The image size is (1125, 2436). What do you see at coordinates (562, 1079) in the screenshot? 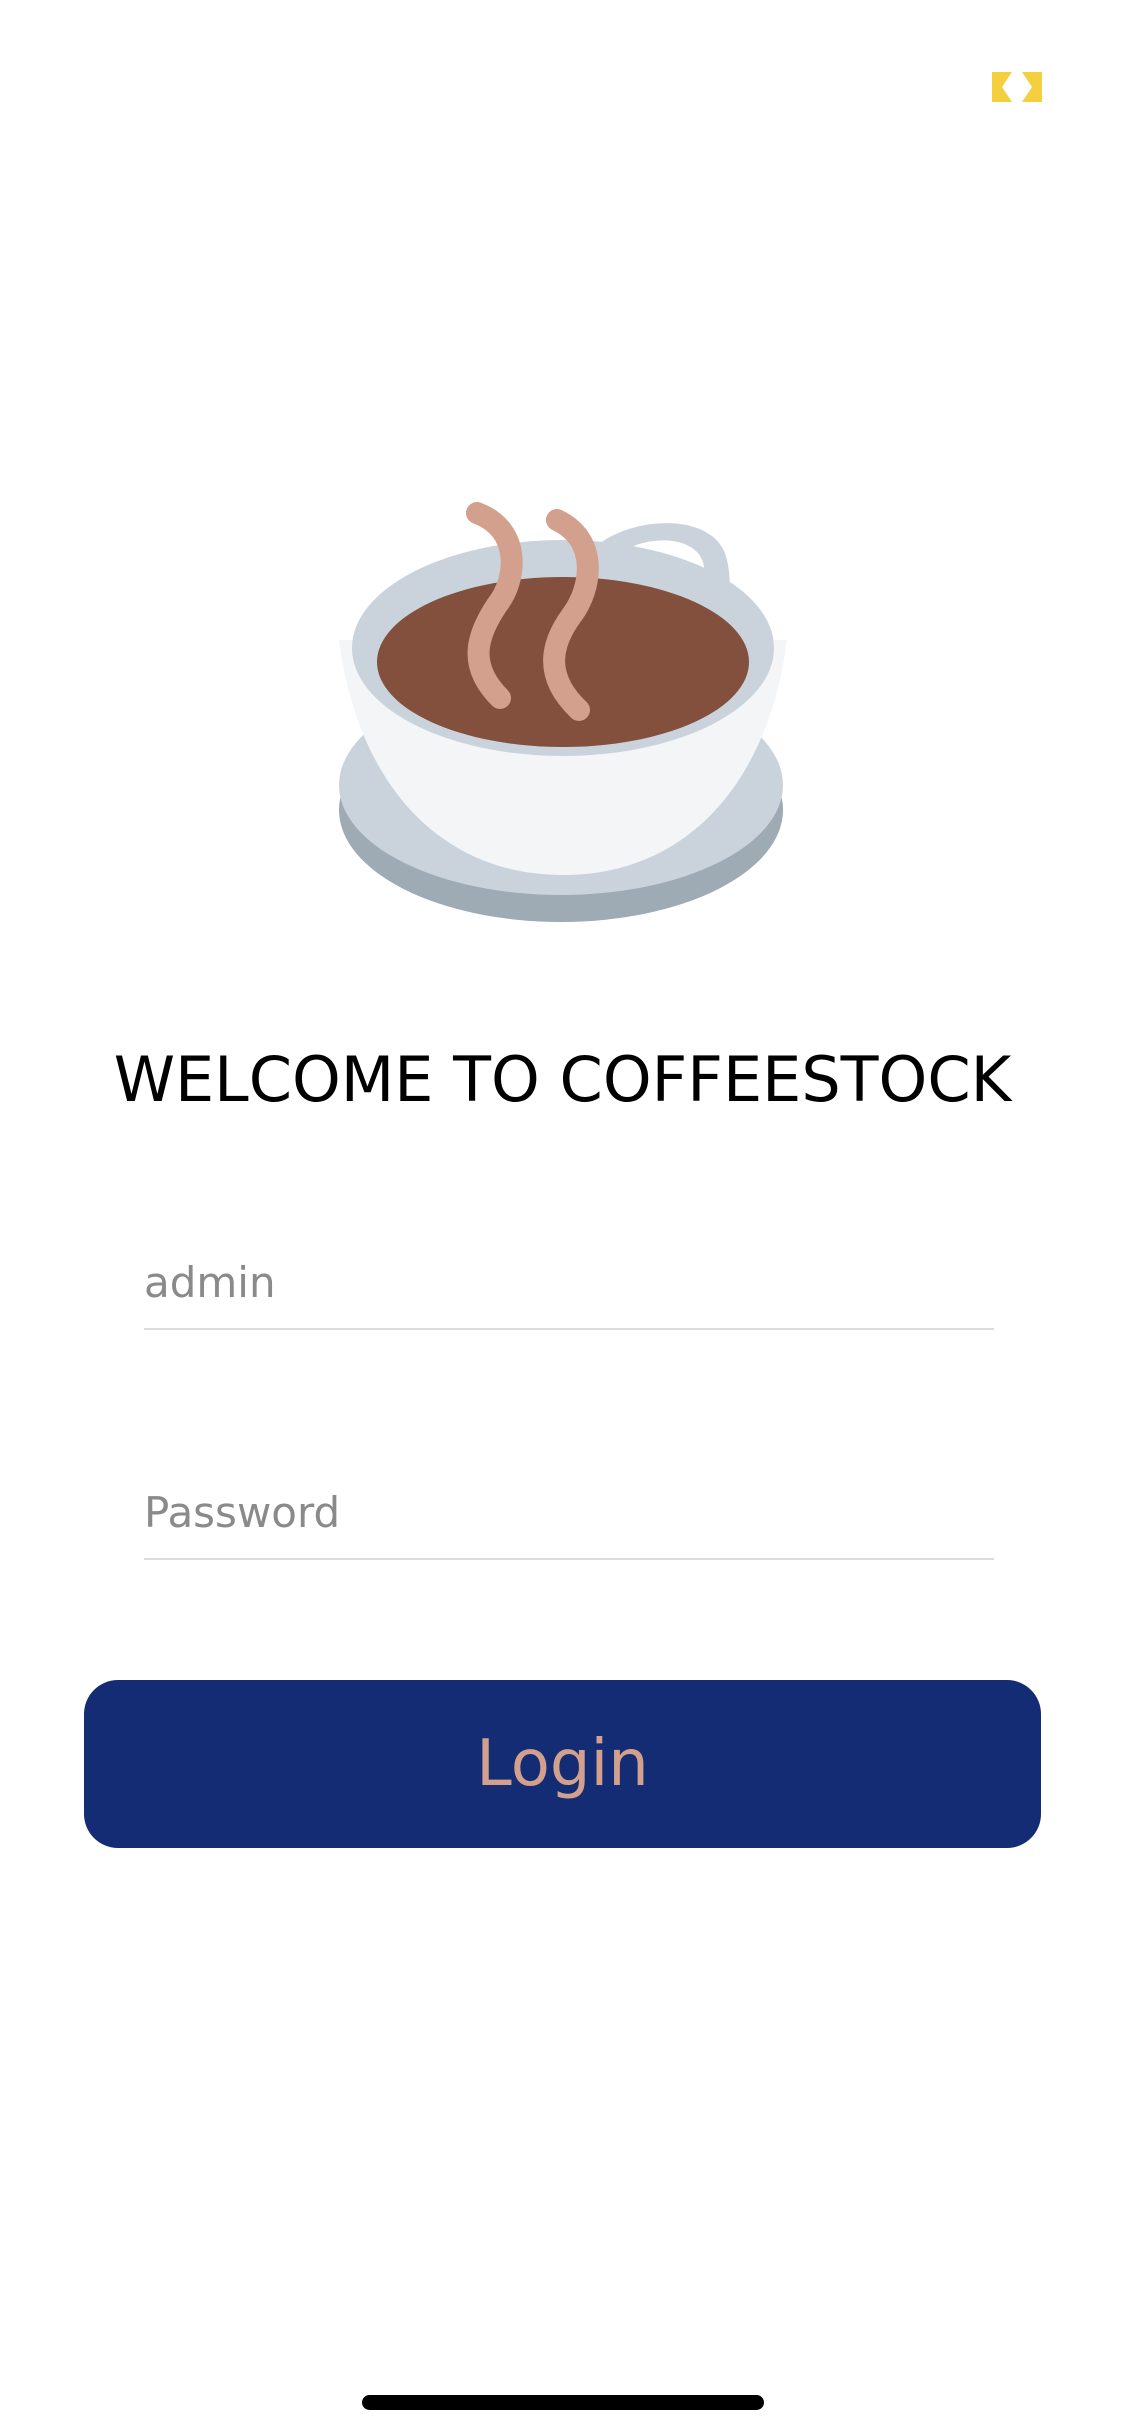
I see `welcome-title: WELCOME TO COFFEESTOCK` at bounding box center [562, 1079].